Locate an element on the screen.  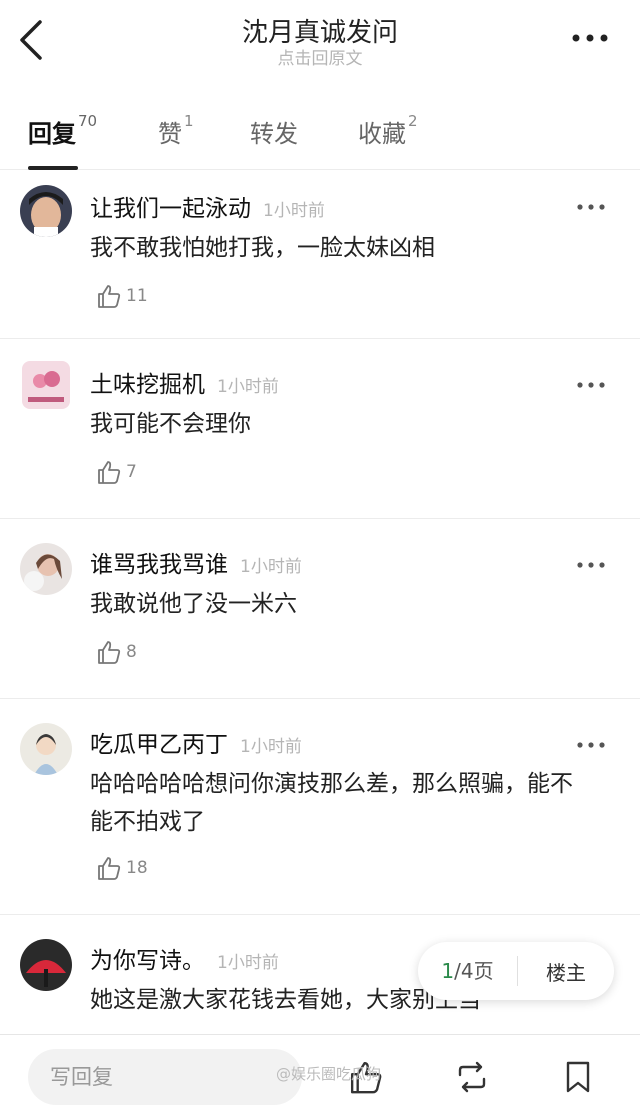
like-count: 7 is located at coordinates (131, 472).